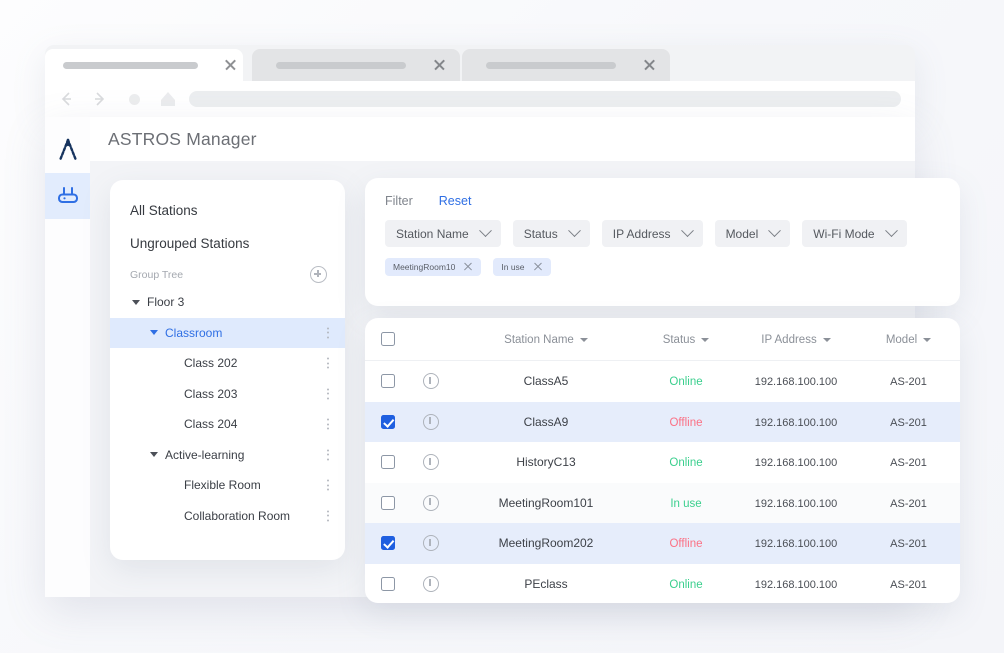 The height and width of the screenshot is (653, 1004). What do you see at coordinates (662, 462) in the screenshot?
I see `table-row: HistoryC13 Online 192.168.100.100 AS-201` at bounding box center [662, 462].